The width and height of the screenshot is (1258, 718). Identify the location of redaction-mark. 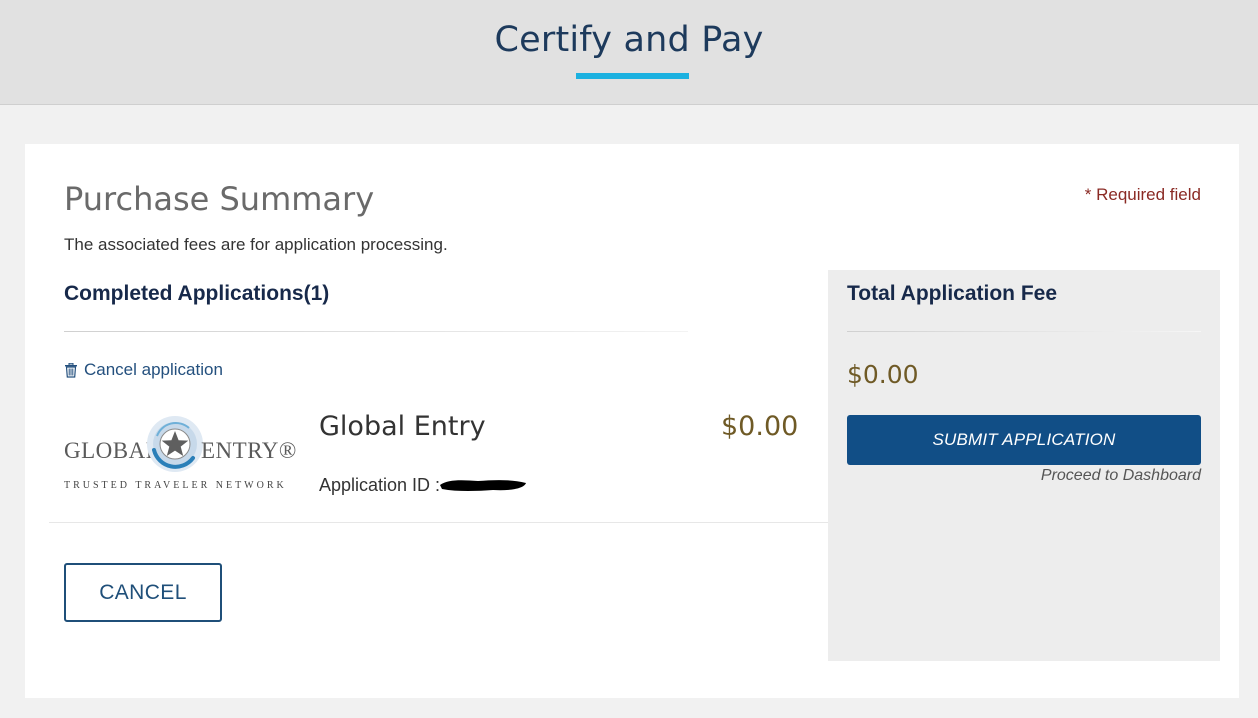
(483, 485).